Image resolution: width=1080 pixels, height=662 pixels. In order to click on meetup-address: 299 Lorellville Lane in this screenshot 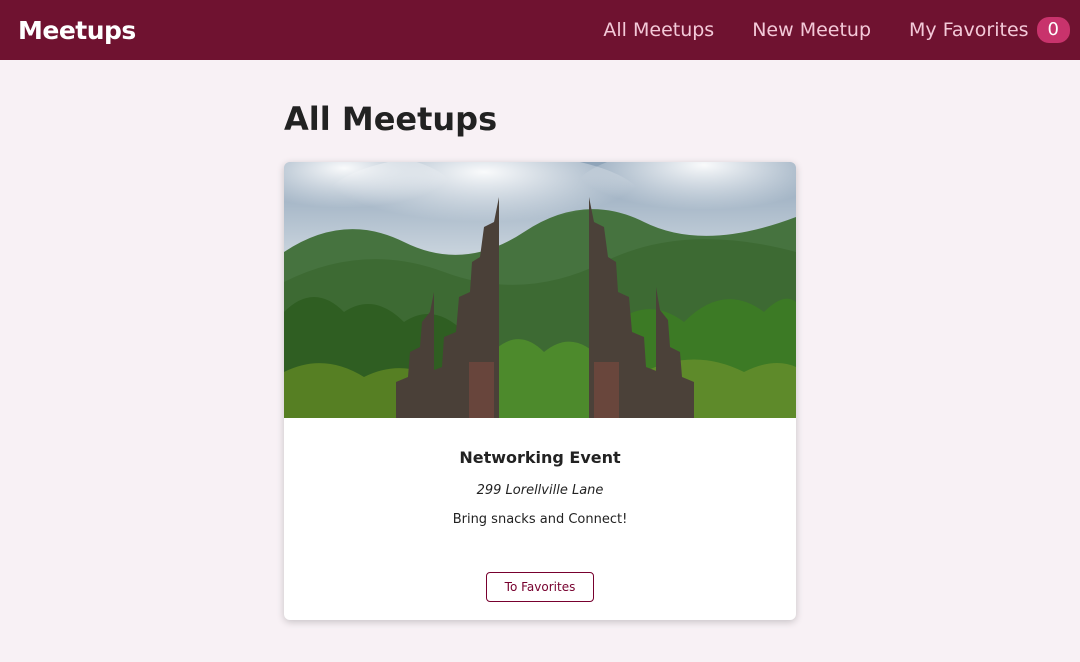, I will do `click(540, 490)`.